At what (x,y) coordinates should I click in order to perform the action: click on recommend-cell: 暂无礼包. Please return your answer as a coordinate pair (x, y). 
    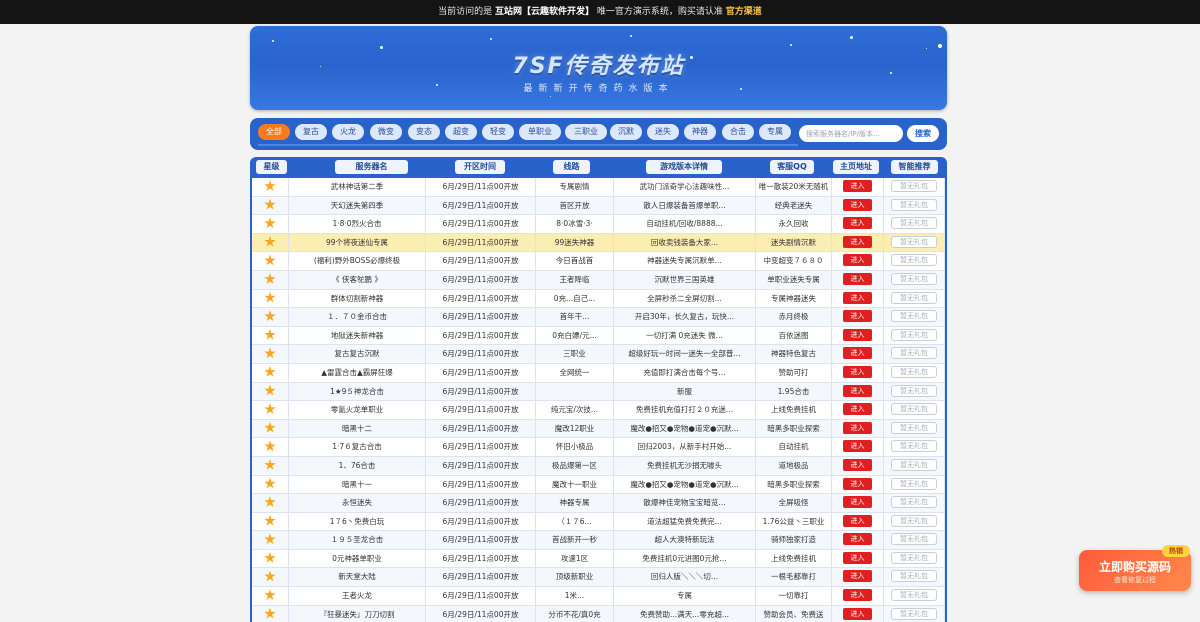
    Looking at the image, I should click on (914, 243).